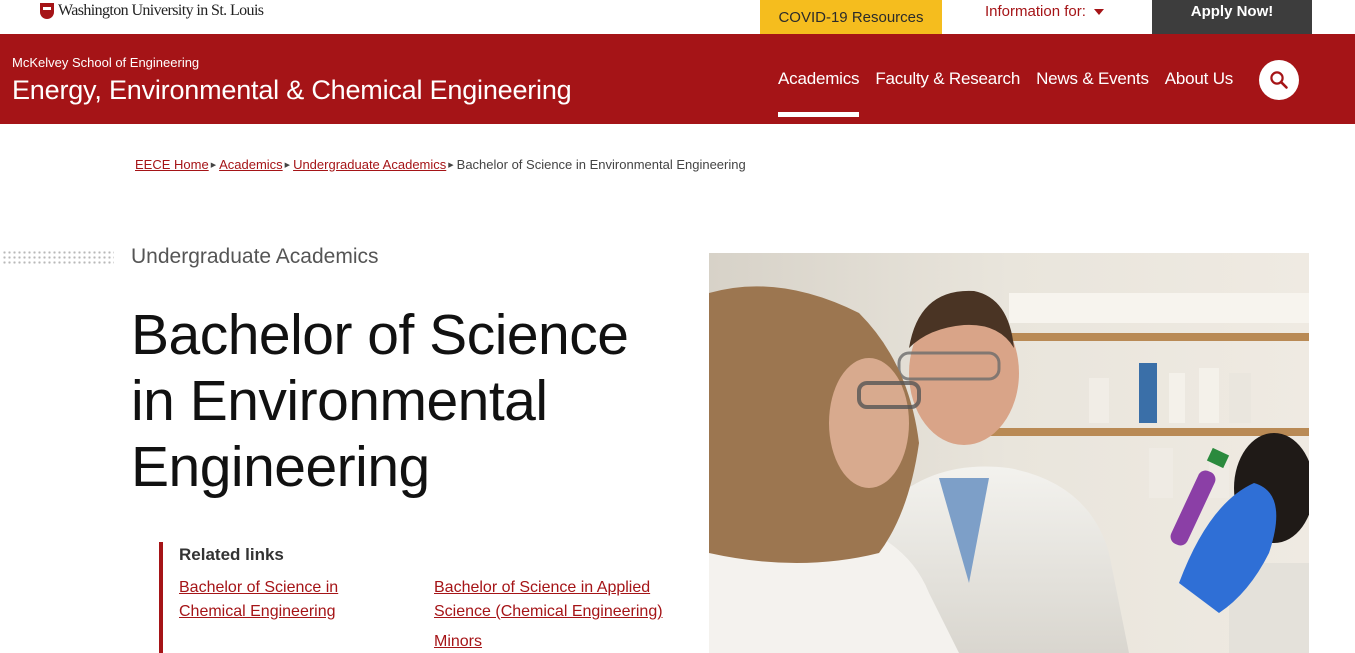  Describe the element at coordinates (47, 11) in the screenshot. I see `university-shield-icon` at that location.